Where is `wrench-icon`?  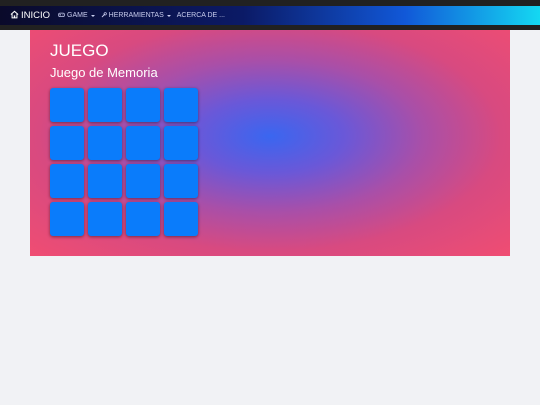 wrench-icon is located at coordinates (105, 15).